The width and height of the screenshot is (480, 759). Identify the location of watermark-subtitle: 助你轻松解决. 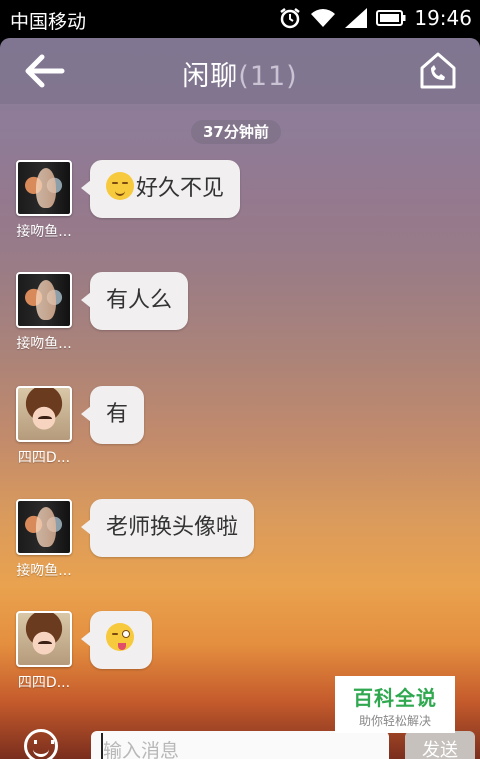
(394, 721).